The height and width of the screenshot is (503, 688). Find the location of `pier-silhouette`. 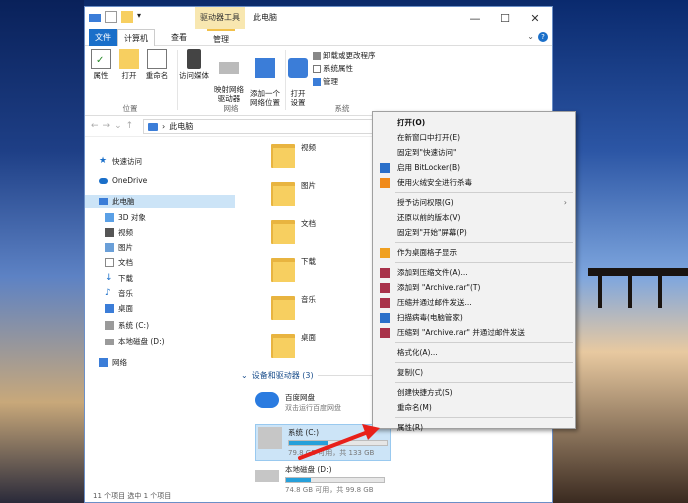

pier-silhouette is located at coordinates (638, 288).